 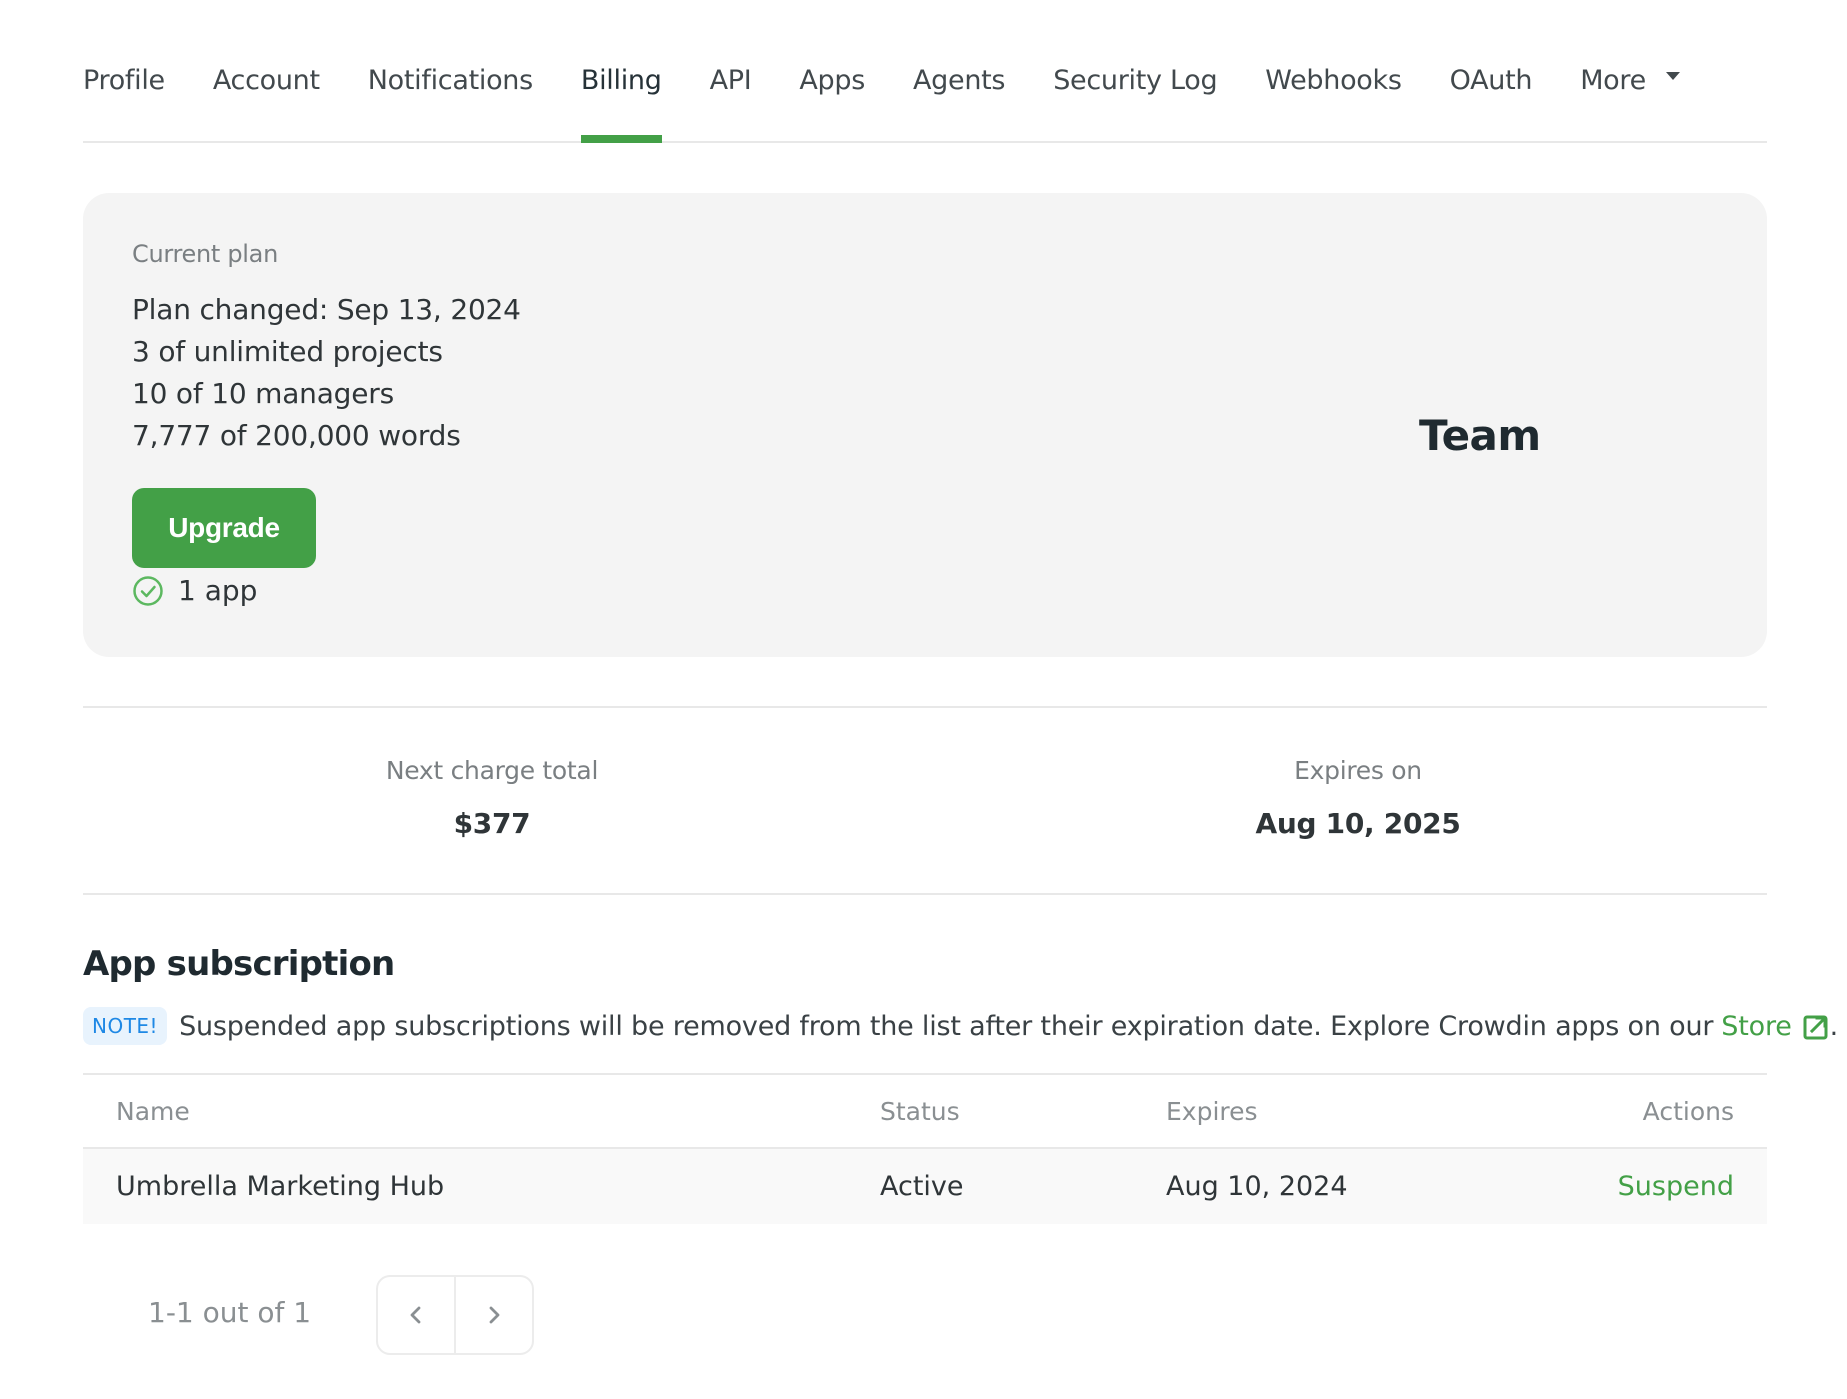 What do you see at coordinates (1257, 1186) in the screenshot?
I see `app-expires: Aug 10, 2024` at bounding box center [1257, 1186].